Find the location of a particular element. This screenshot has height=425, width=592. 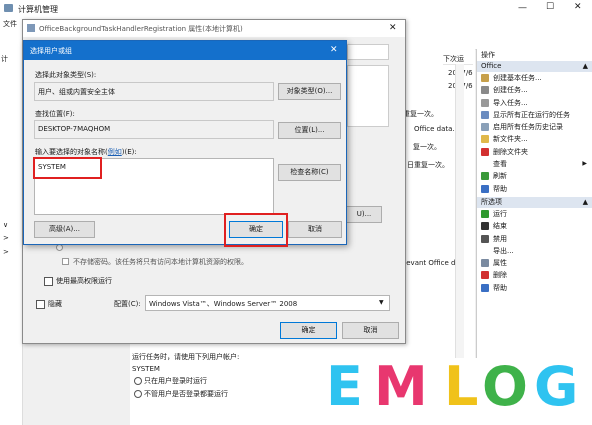

object-name-label-suffix: )(E): is located at coordinates (129, 152).